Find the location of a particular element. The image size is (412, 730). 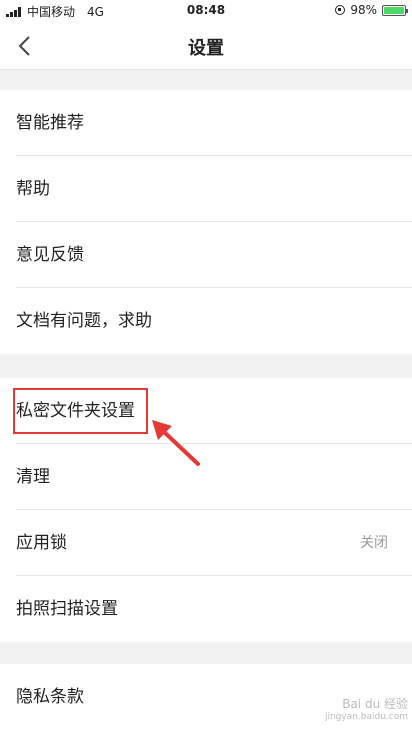

setting-label: 清理 is located at coordinates (33, 477).